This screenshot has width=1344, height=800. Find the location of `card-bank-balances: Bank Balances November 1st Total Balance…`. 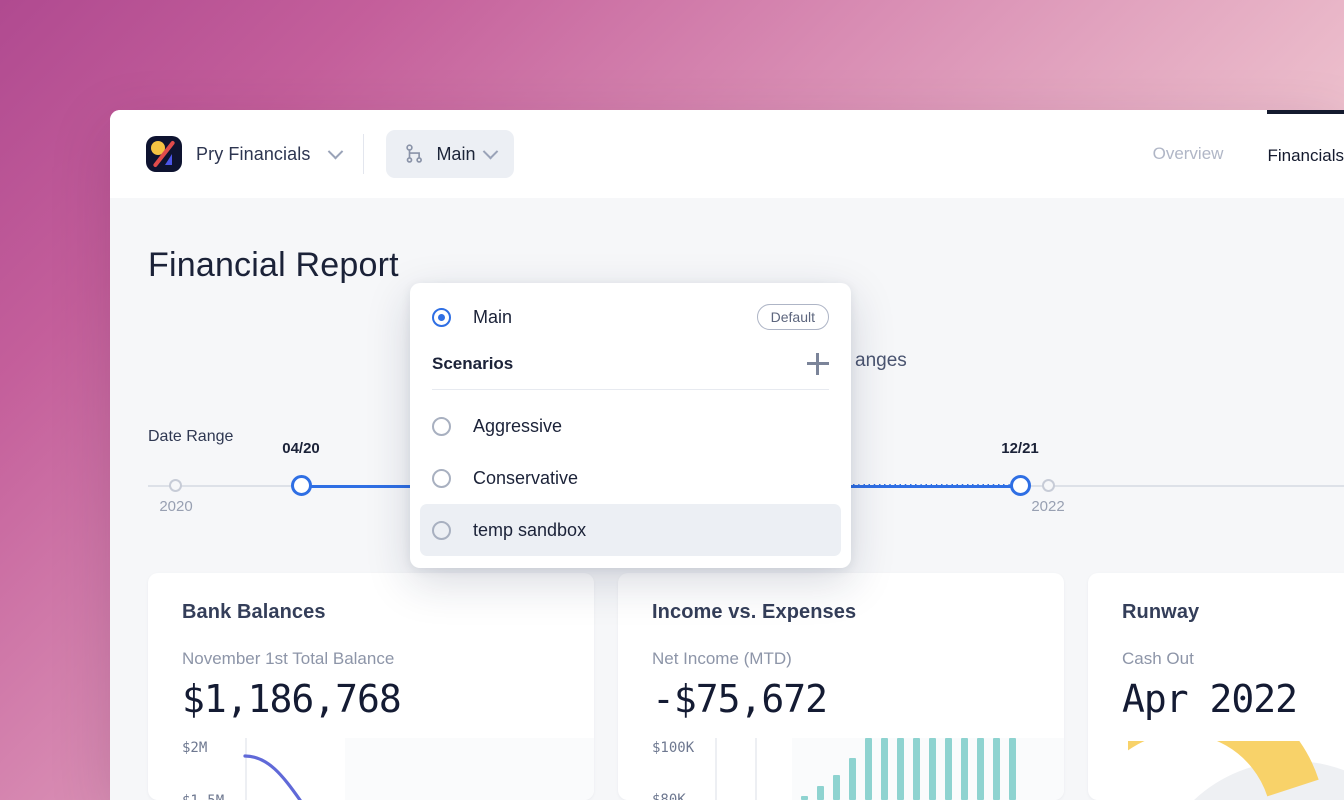

card-bank-balances: Bank Balances November 1st Total Balance… is located at coordinates (371, 686).